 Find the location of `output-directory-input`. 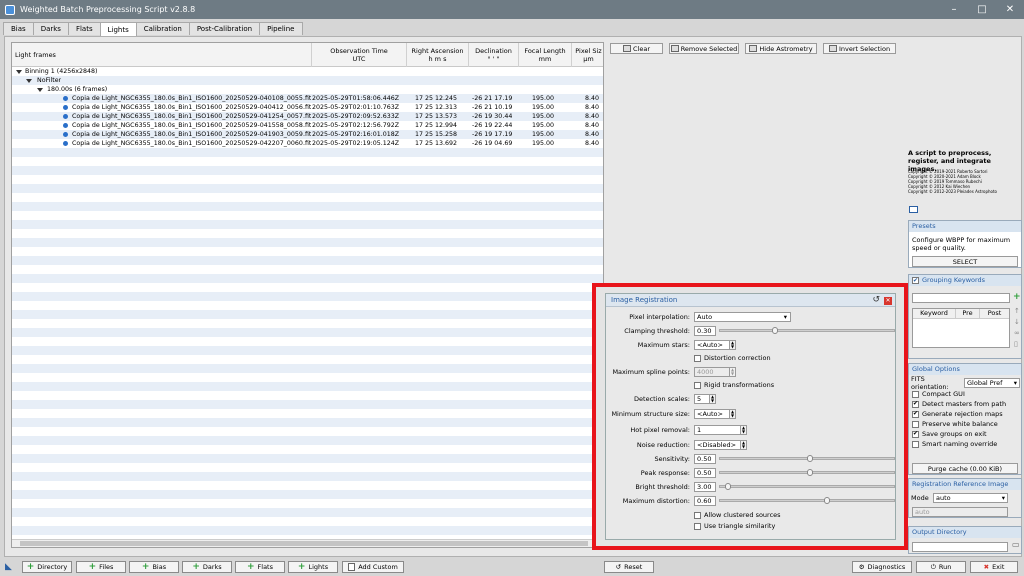

output-directory-input is located at coordinates (960, 547).